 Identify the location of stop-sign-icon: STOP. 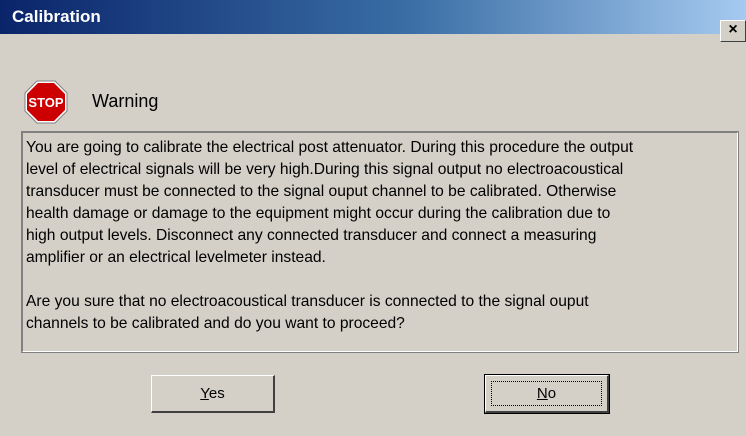
(46, 102).